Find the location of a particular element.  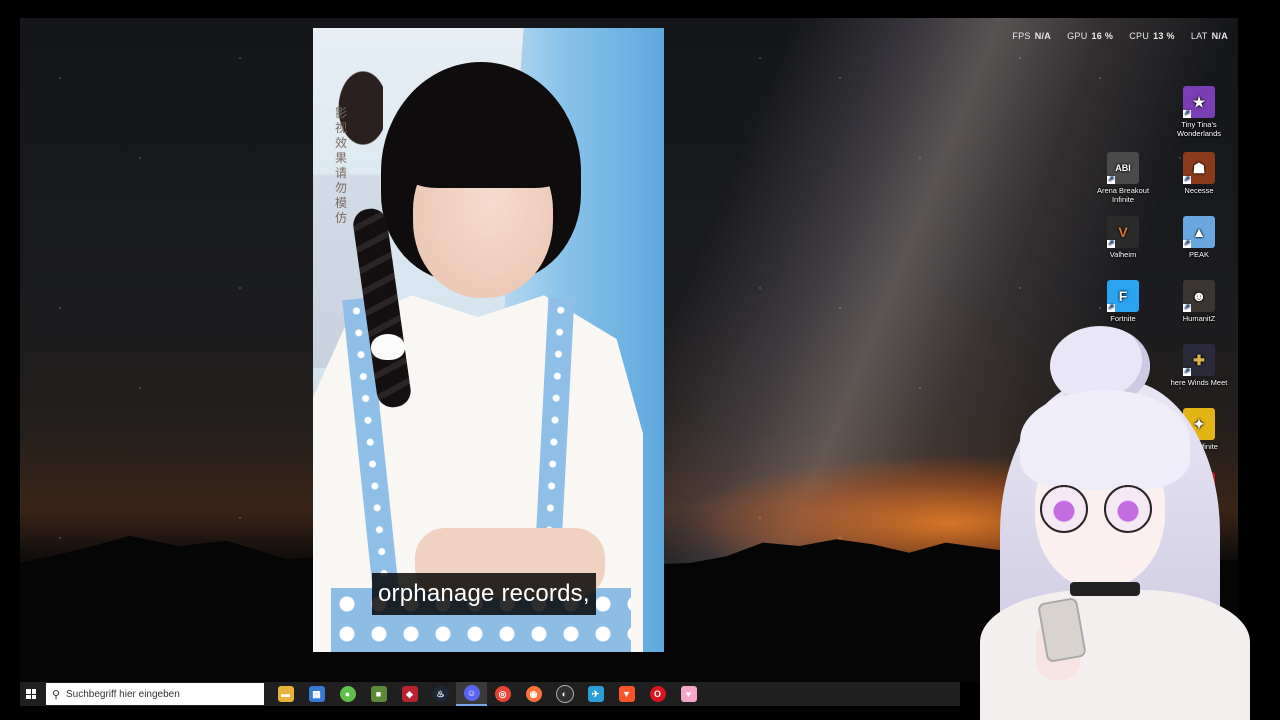

discord-icon: ☺ is located at coordinates (471, 693).